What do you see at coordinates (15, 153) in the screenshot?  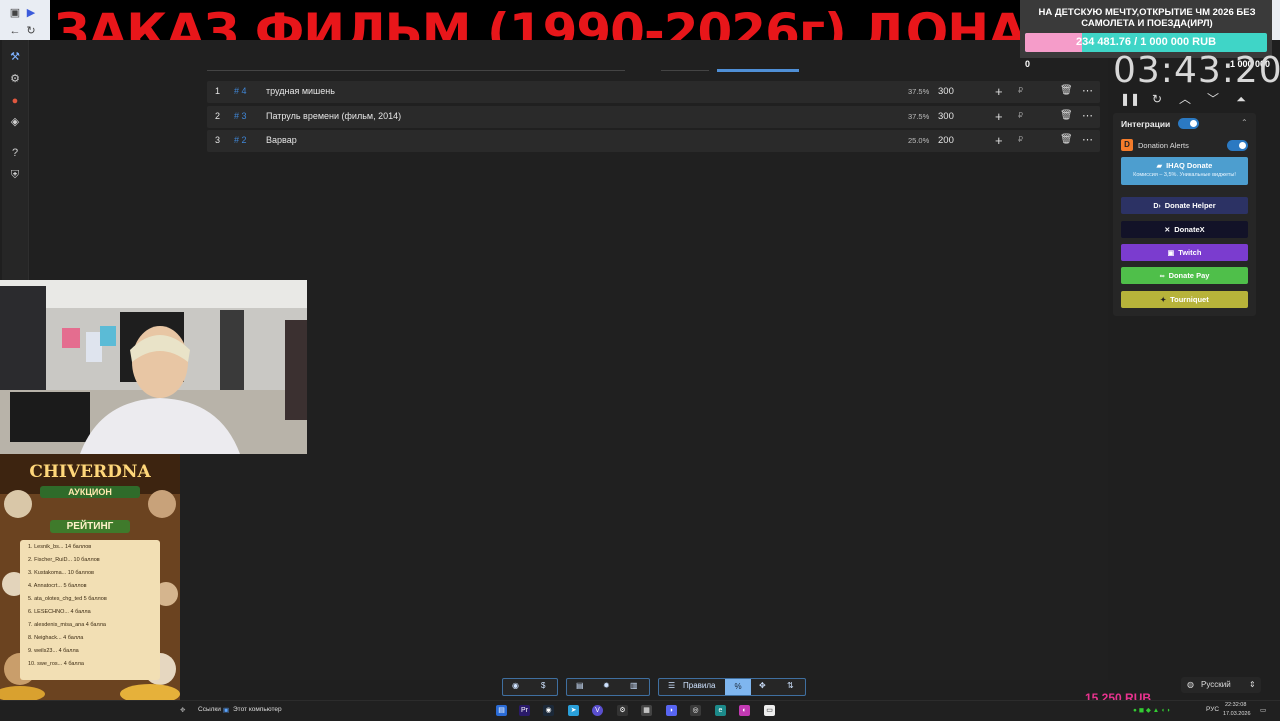 I see `help-icon: ?` at bounding box center [15, 153].